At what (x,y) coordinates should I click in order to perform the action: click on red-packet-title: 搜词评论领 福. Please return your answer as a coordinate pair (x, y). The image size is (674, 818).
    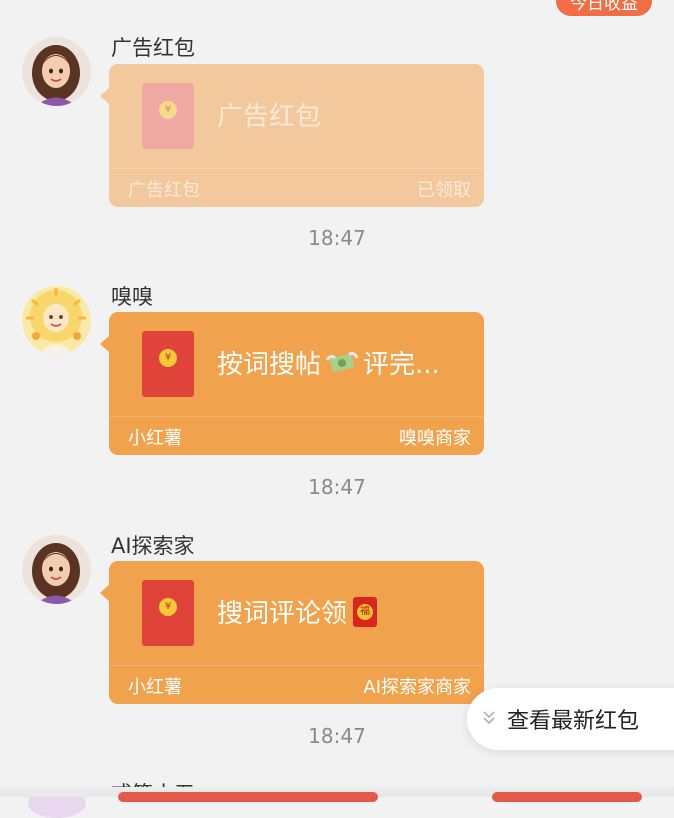
    Looking at the image, I should click on (297, 611).